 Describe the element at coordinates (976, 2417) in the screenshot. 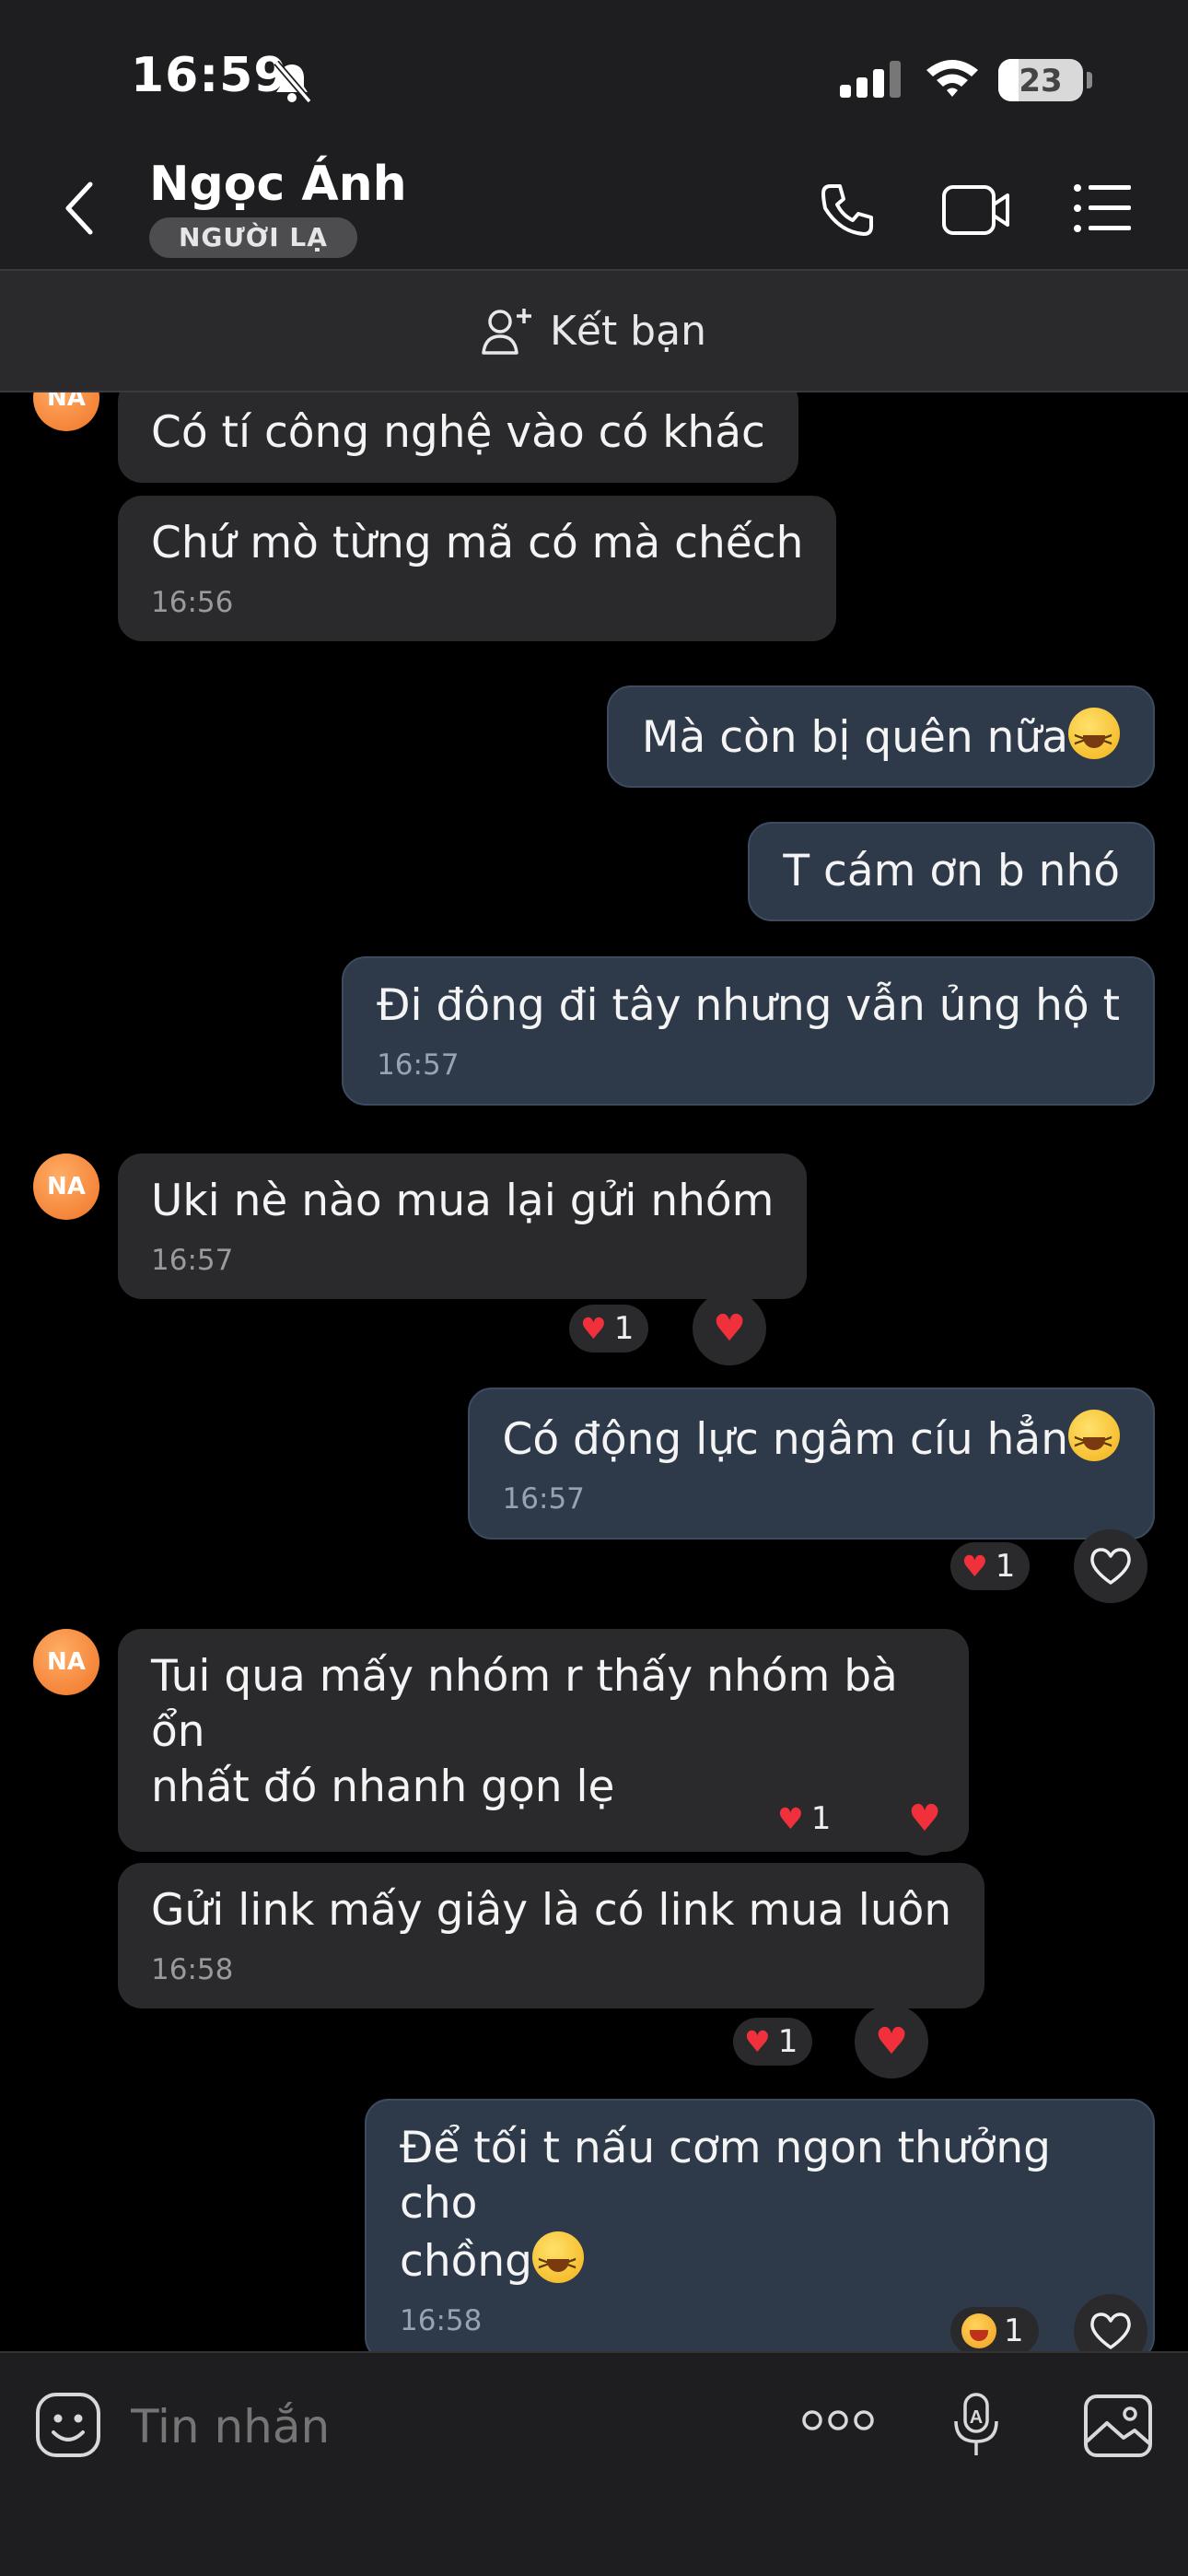

I see `svg-text: A` at that location.